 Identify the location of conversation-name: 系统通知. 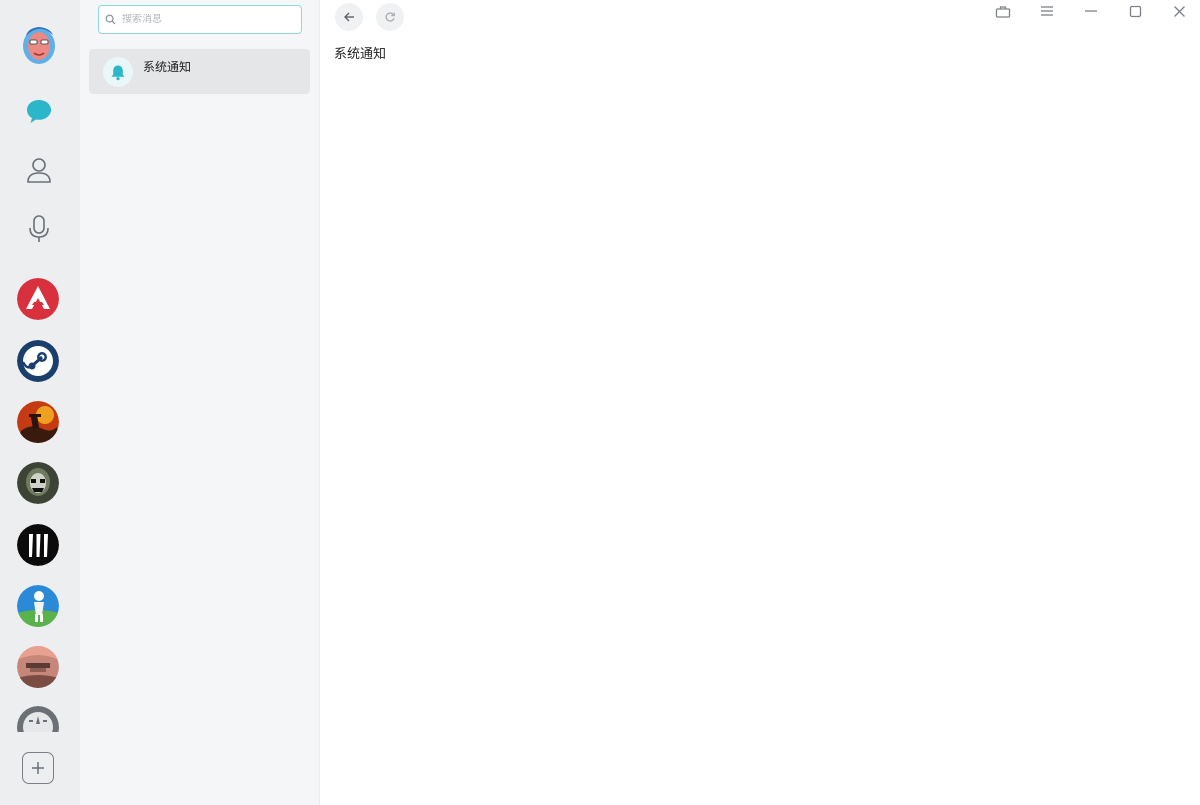
(167, 67).